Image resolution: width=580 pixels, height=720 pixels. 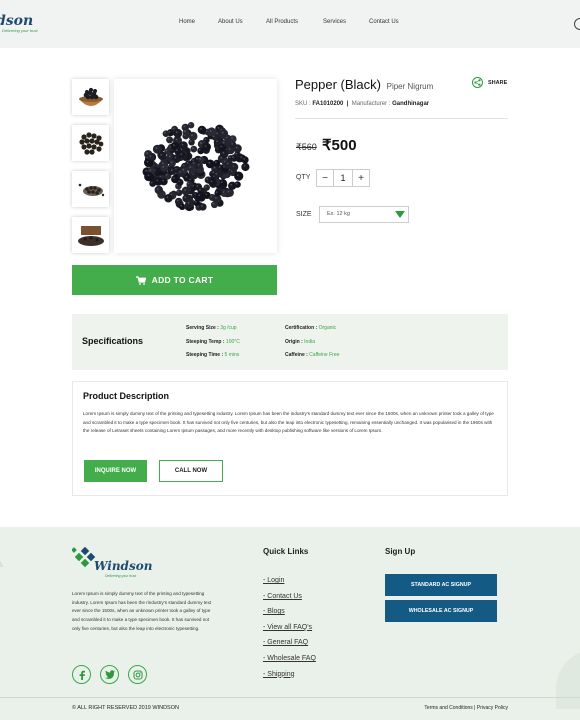 I want to click on nav-services: Services, so click(x=334, y=22).